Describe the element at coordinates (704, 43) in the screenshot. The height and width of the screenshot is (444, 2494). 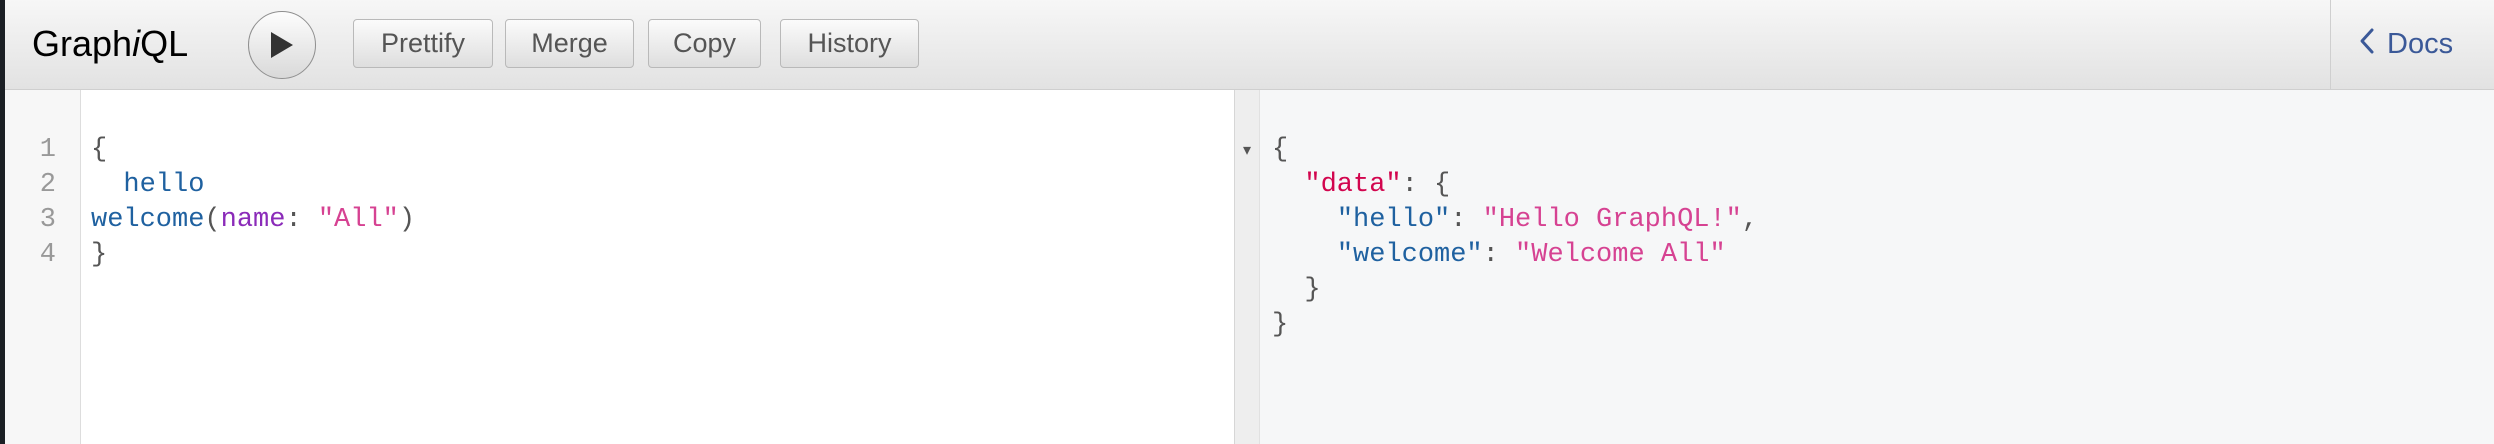
I see `copy-button: Copy` at that location.